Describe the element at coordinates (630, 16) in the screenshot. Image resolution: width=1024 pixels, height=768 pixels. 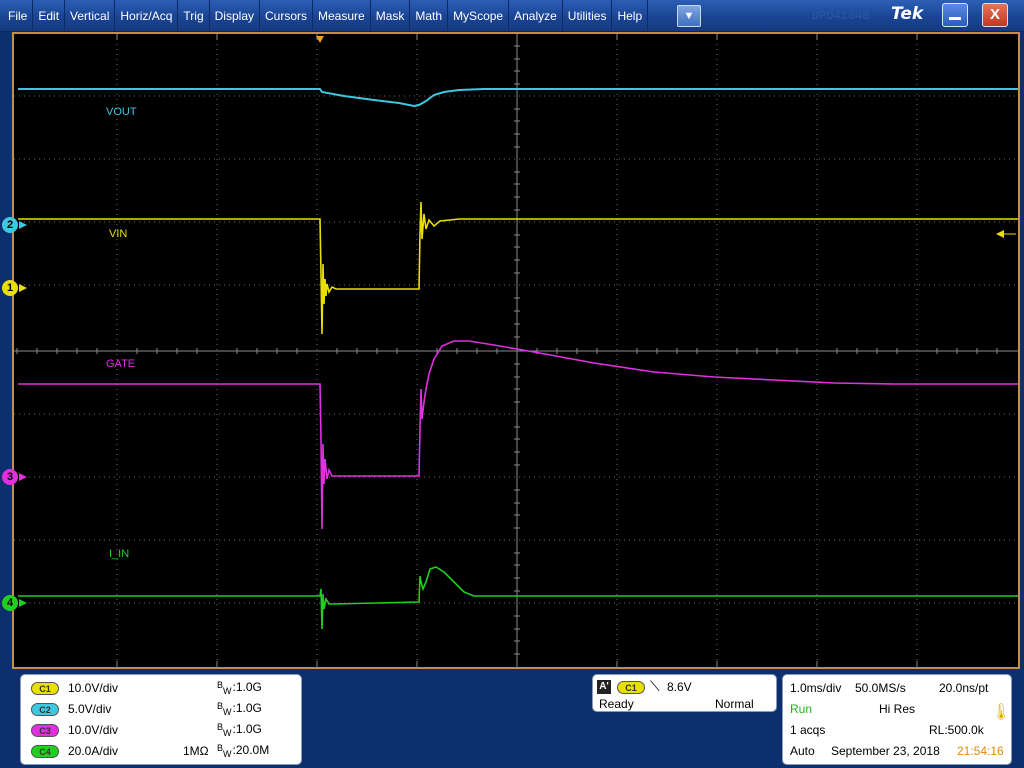
I see `menu-help: Help` at that location.